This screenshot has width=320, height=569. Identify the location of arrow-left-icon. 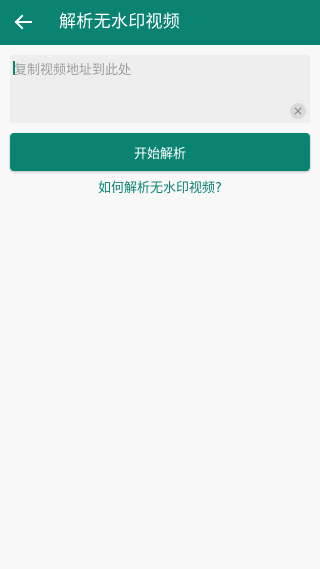
(23, 22).